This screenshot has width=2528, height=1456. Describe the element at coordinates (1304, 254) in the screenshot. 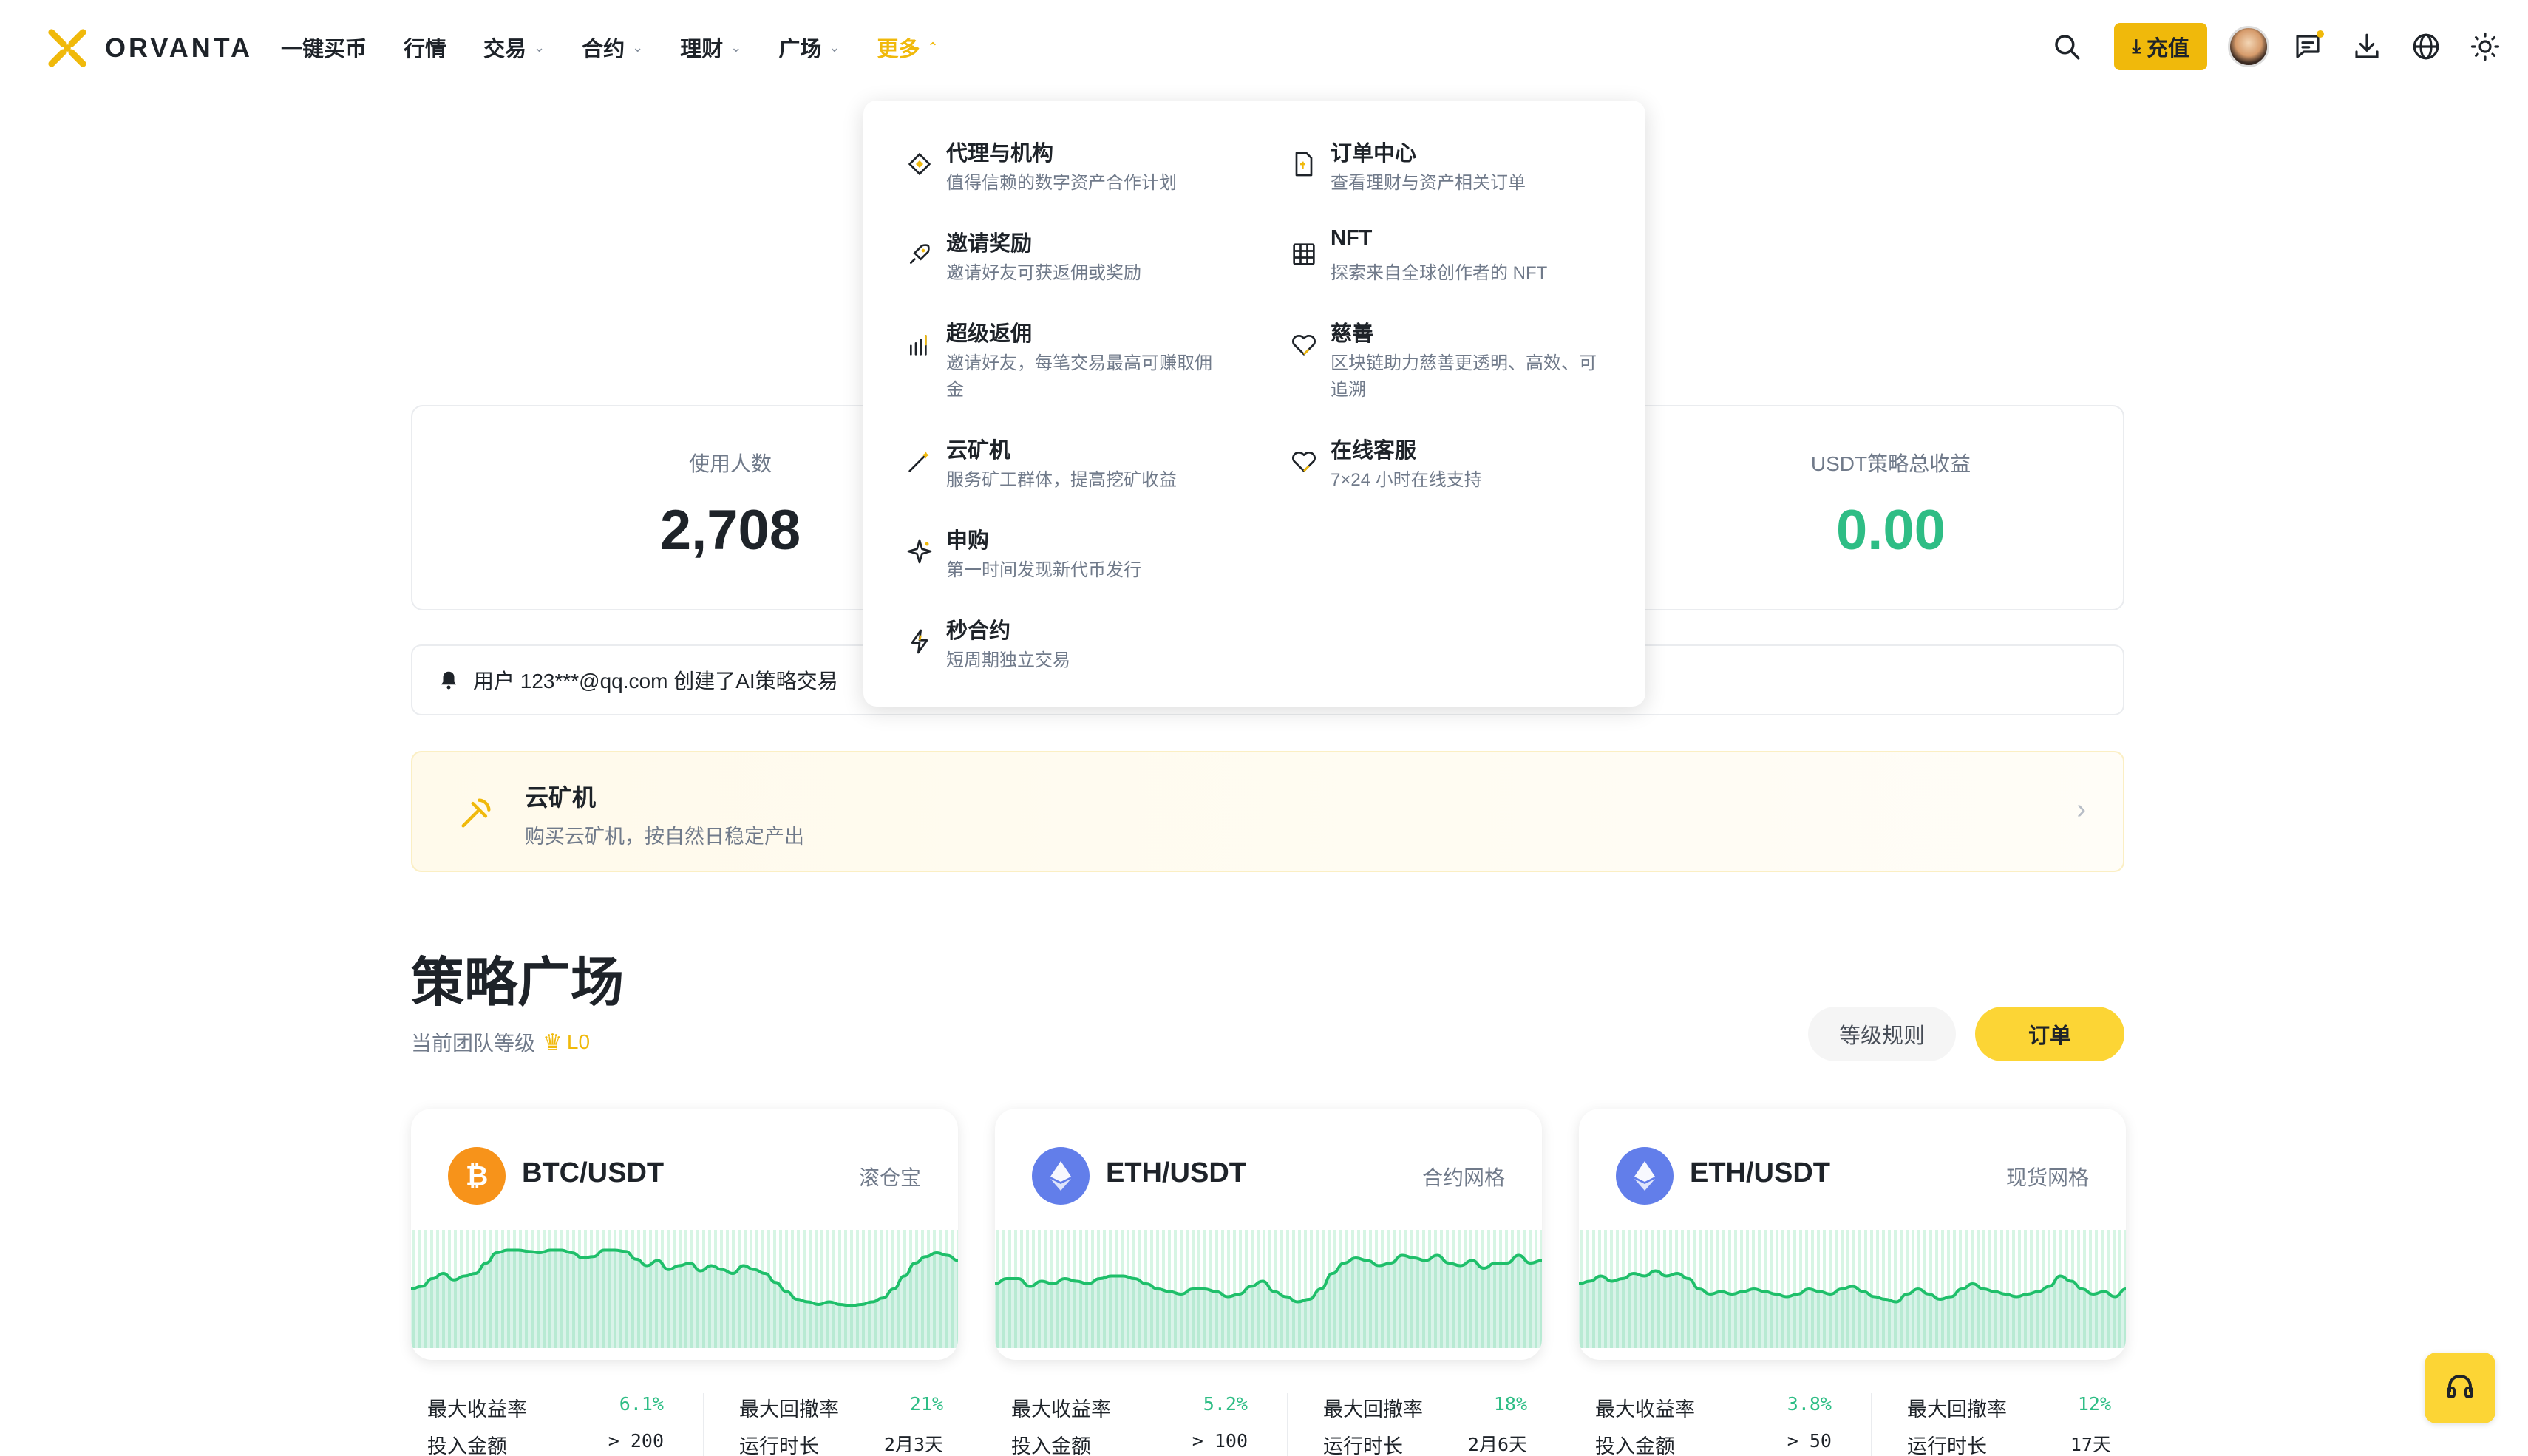

I see `grid-icon` at that location.